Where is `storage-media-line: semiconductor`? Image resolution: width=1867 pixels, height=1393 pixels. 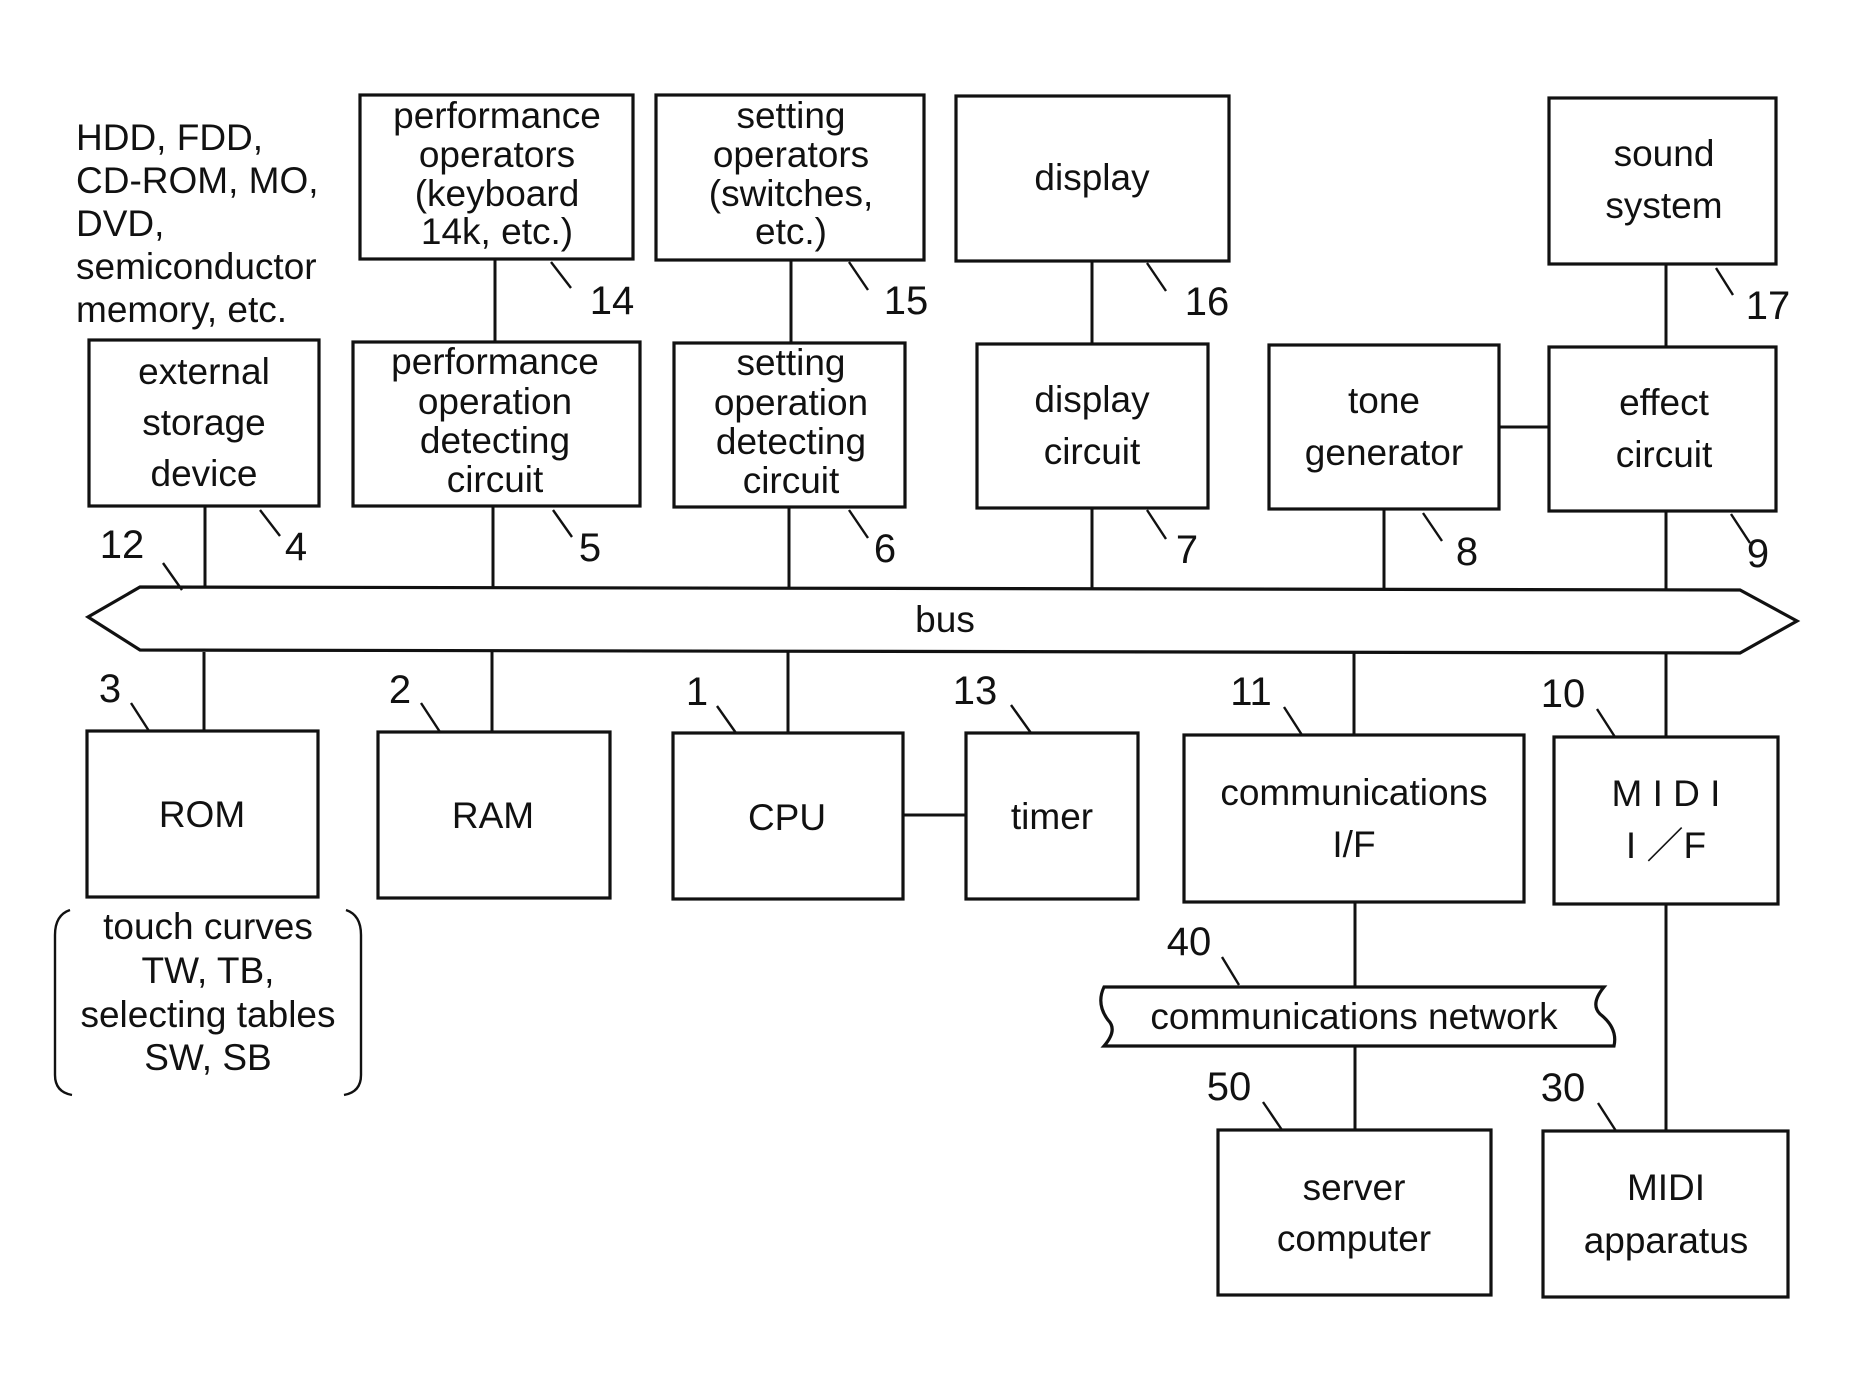 storage-media-line: semiconductor is located at coordinates (196, 266).